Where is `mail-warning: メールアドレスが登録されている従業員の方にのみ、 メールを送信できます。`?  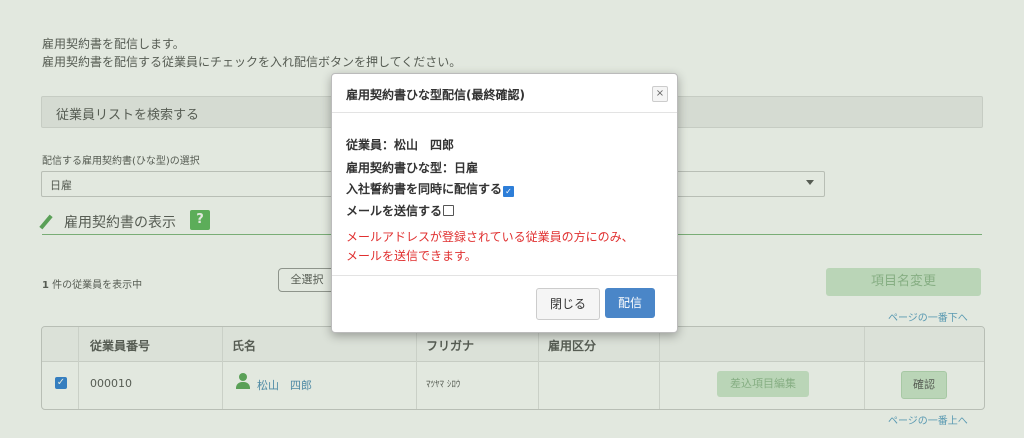 mail-warning: メールアドレスが登録されている従業員の方にのみ、 メールを送信できます。 is located at coordinates (490, 247).